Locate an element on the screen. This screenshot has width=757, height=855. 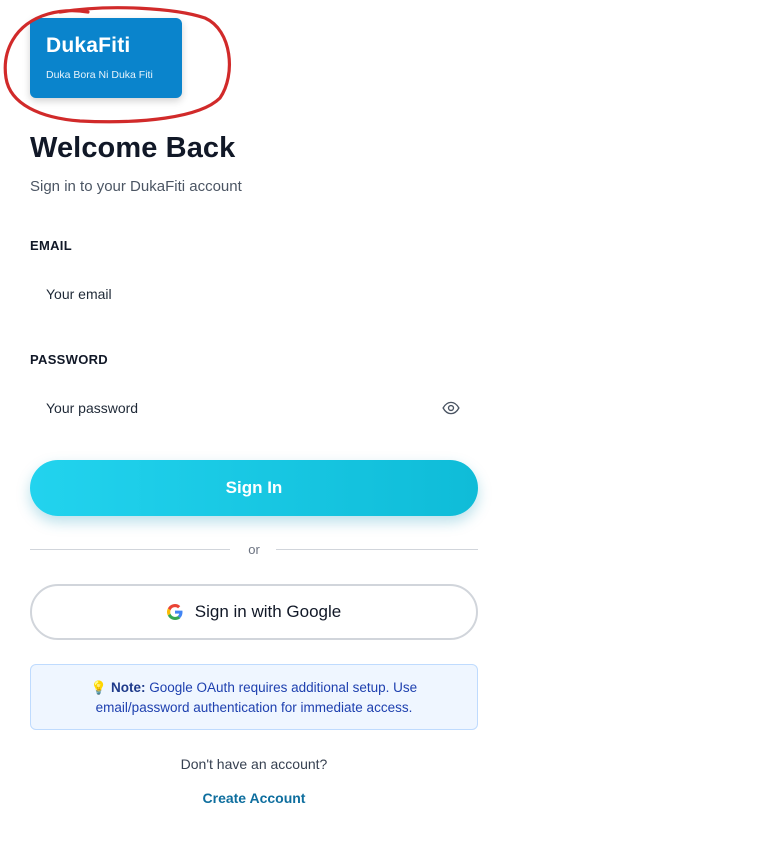
create-account-link: Create Account is located at coordinates (254, 798).